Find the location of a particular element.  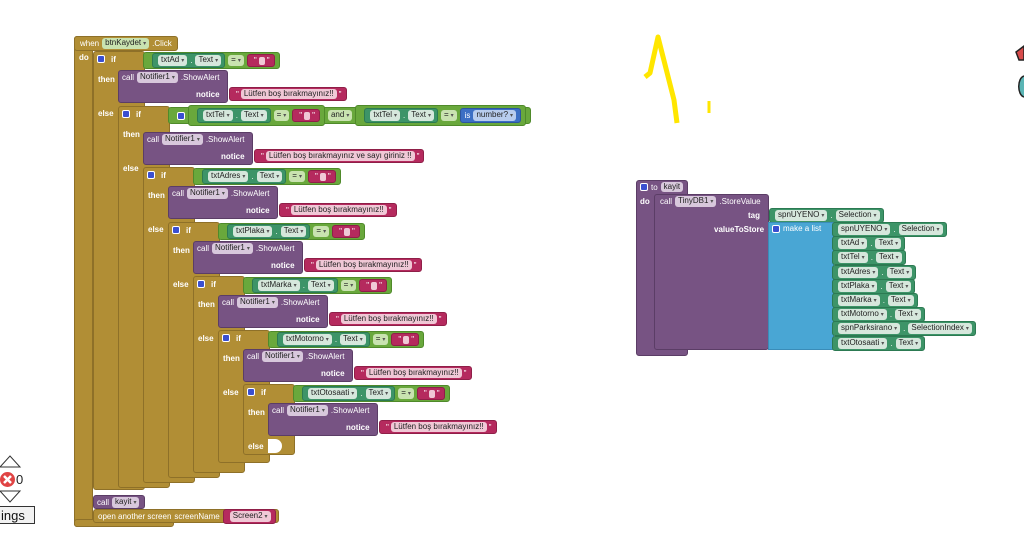

screen-name-value: Screen2 ▾ is located at coordinates (250, 516).